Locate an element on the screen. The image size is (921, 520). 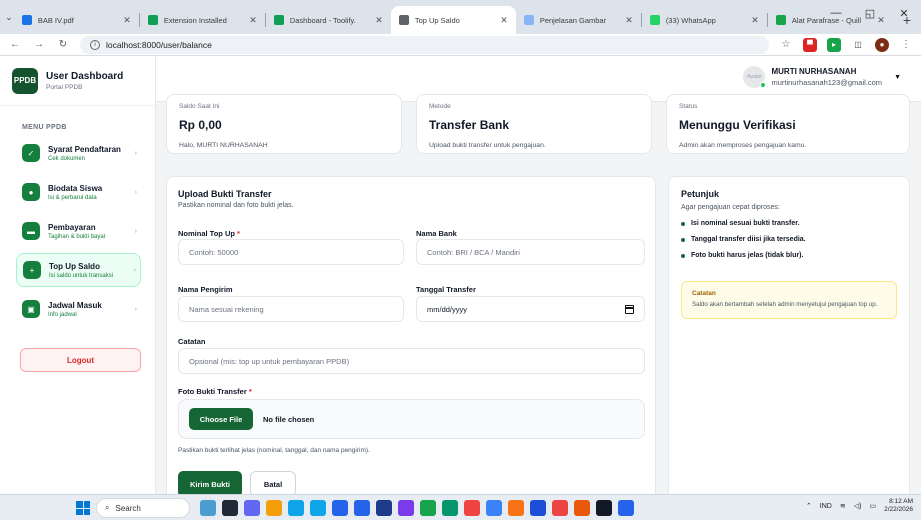
user-icon: ● is located at coordinates (31, 192).